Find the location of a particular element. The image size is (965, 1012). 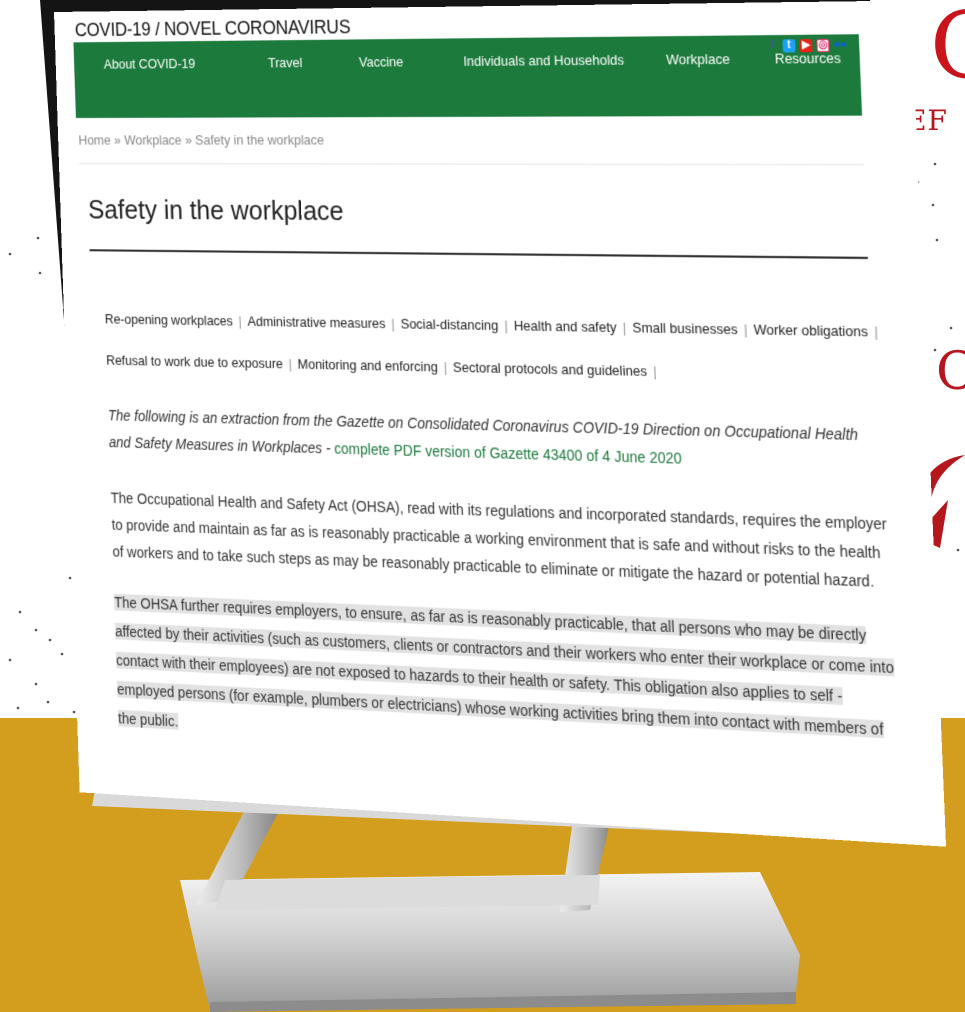

page-title: Safety in the workplace is located at coordinates (216, 210).